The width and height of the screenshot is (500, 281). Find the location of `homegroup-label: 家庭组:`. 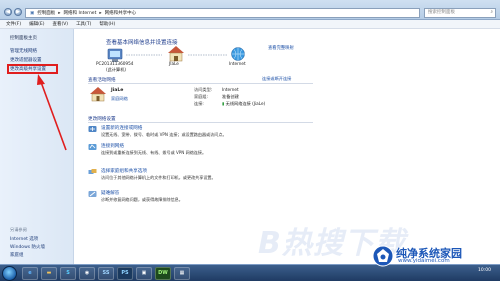

homegroup-label: 家庭组: is located at coordinates (201, 96).